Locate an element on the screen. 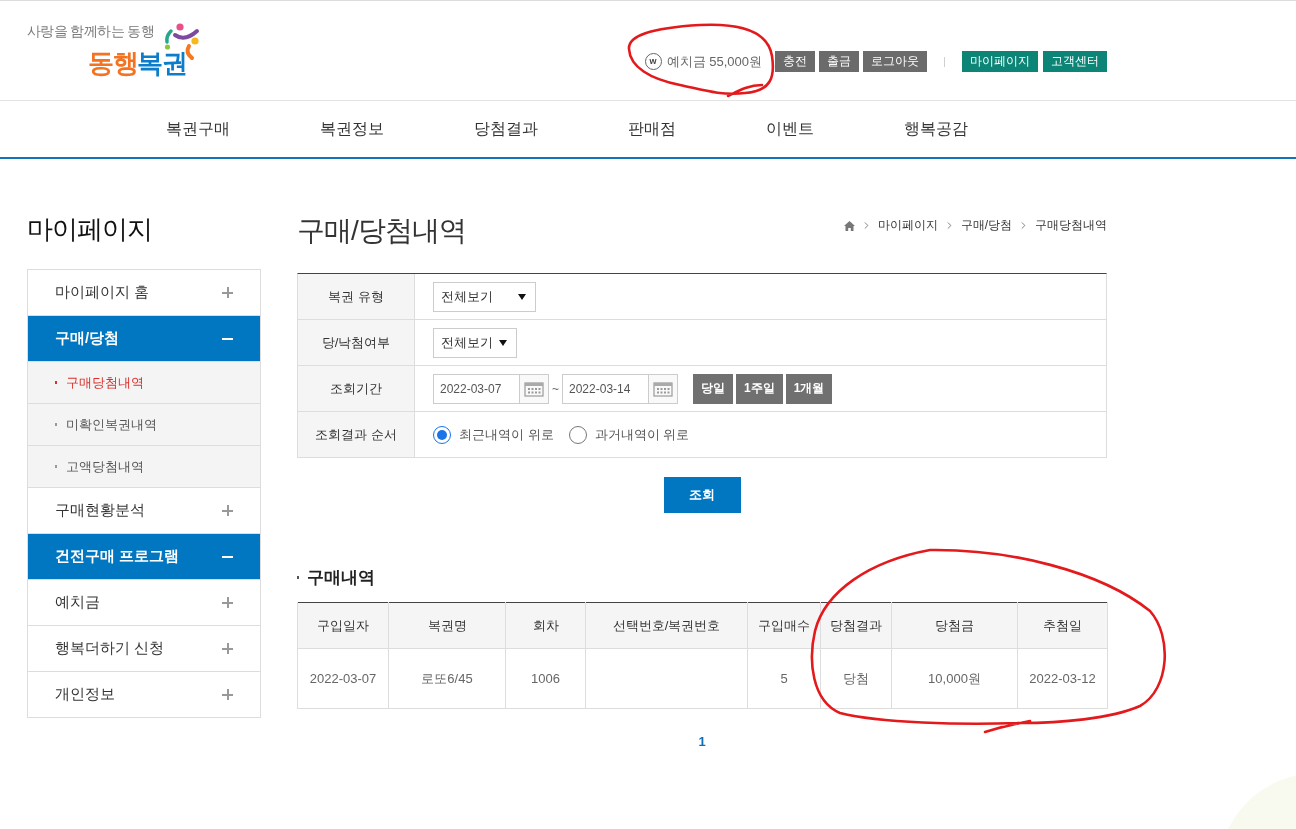 Image resolution: width=1296 pixels, height=829 pixels. sidebar-item: 구매/당첨 is located at coordinates (144, 339).